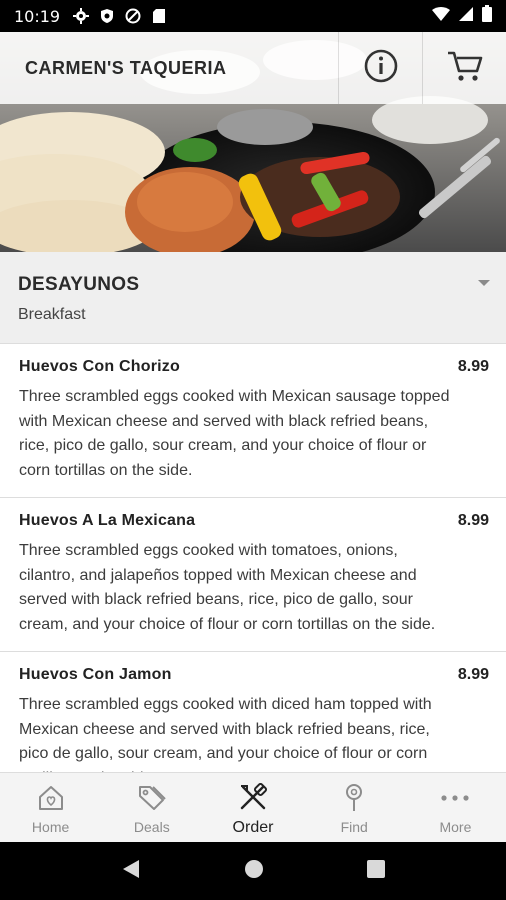 Image resolution: width=506 pixels, height=900 pixels. I want to click on system-navigation-bar, so click(253, 871).